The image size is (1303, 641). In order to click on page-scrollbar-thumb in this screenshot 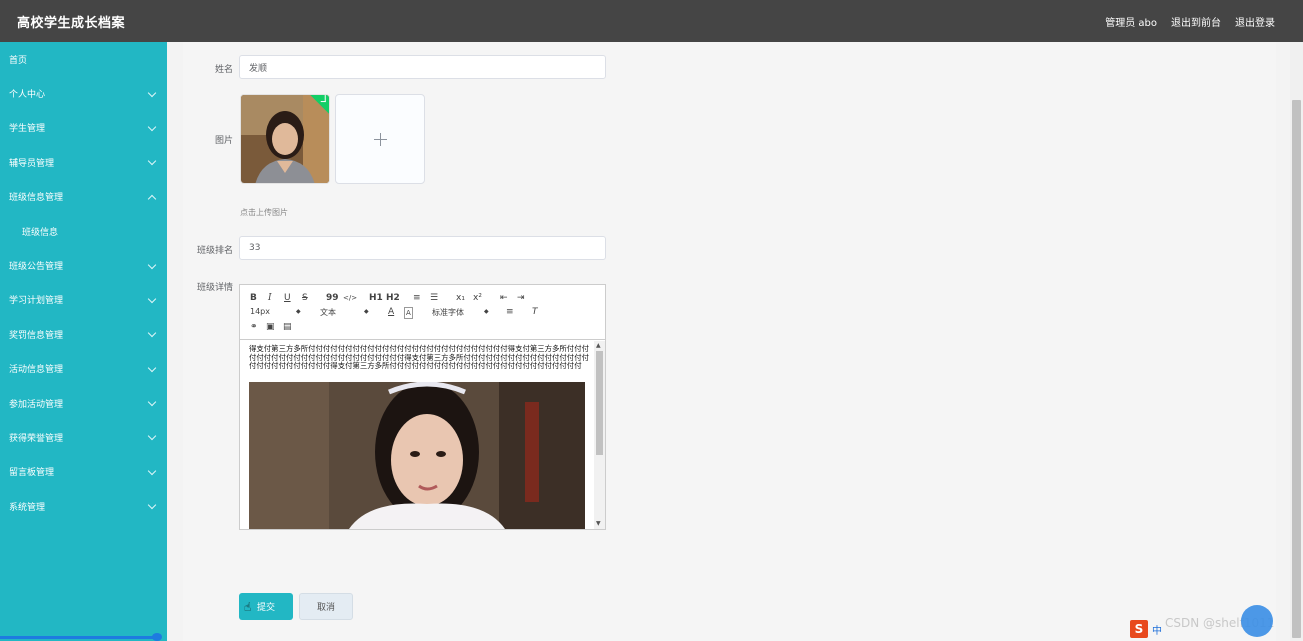, I will do `click(1296, 369)`.